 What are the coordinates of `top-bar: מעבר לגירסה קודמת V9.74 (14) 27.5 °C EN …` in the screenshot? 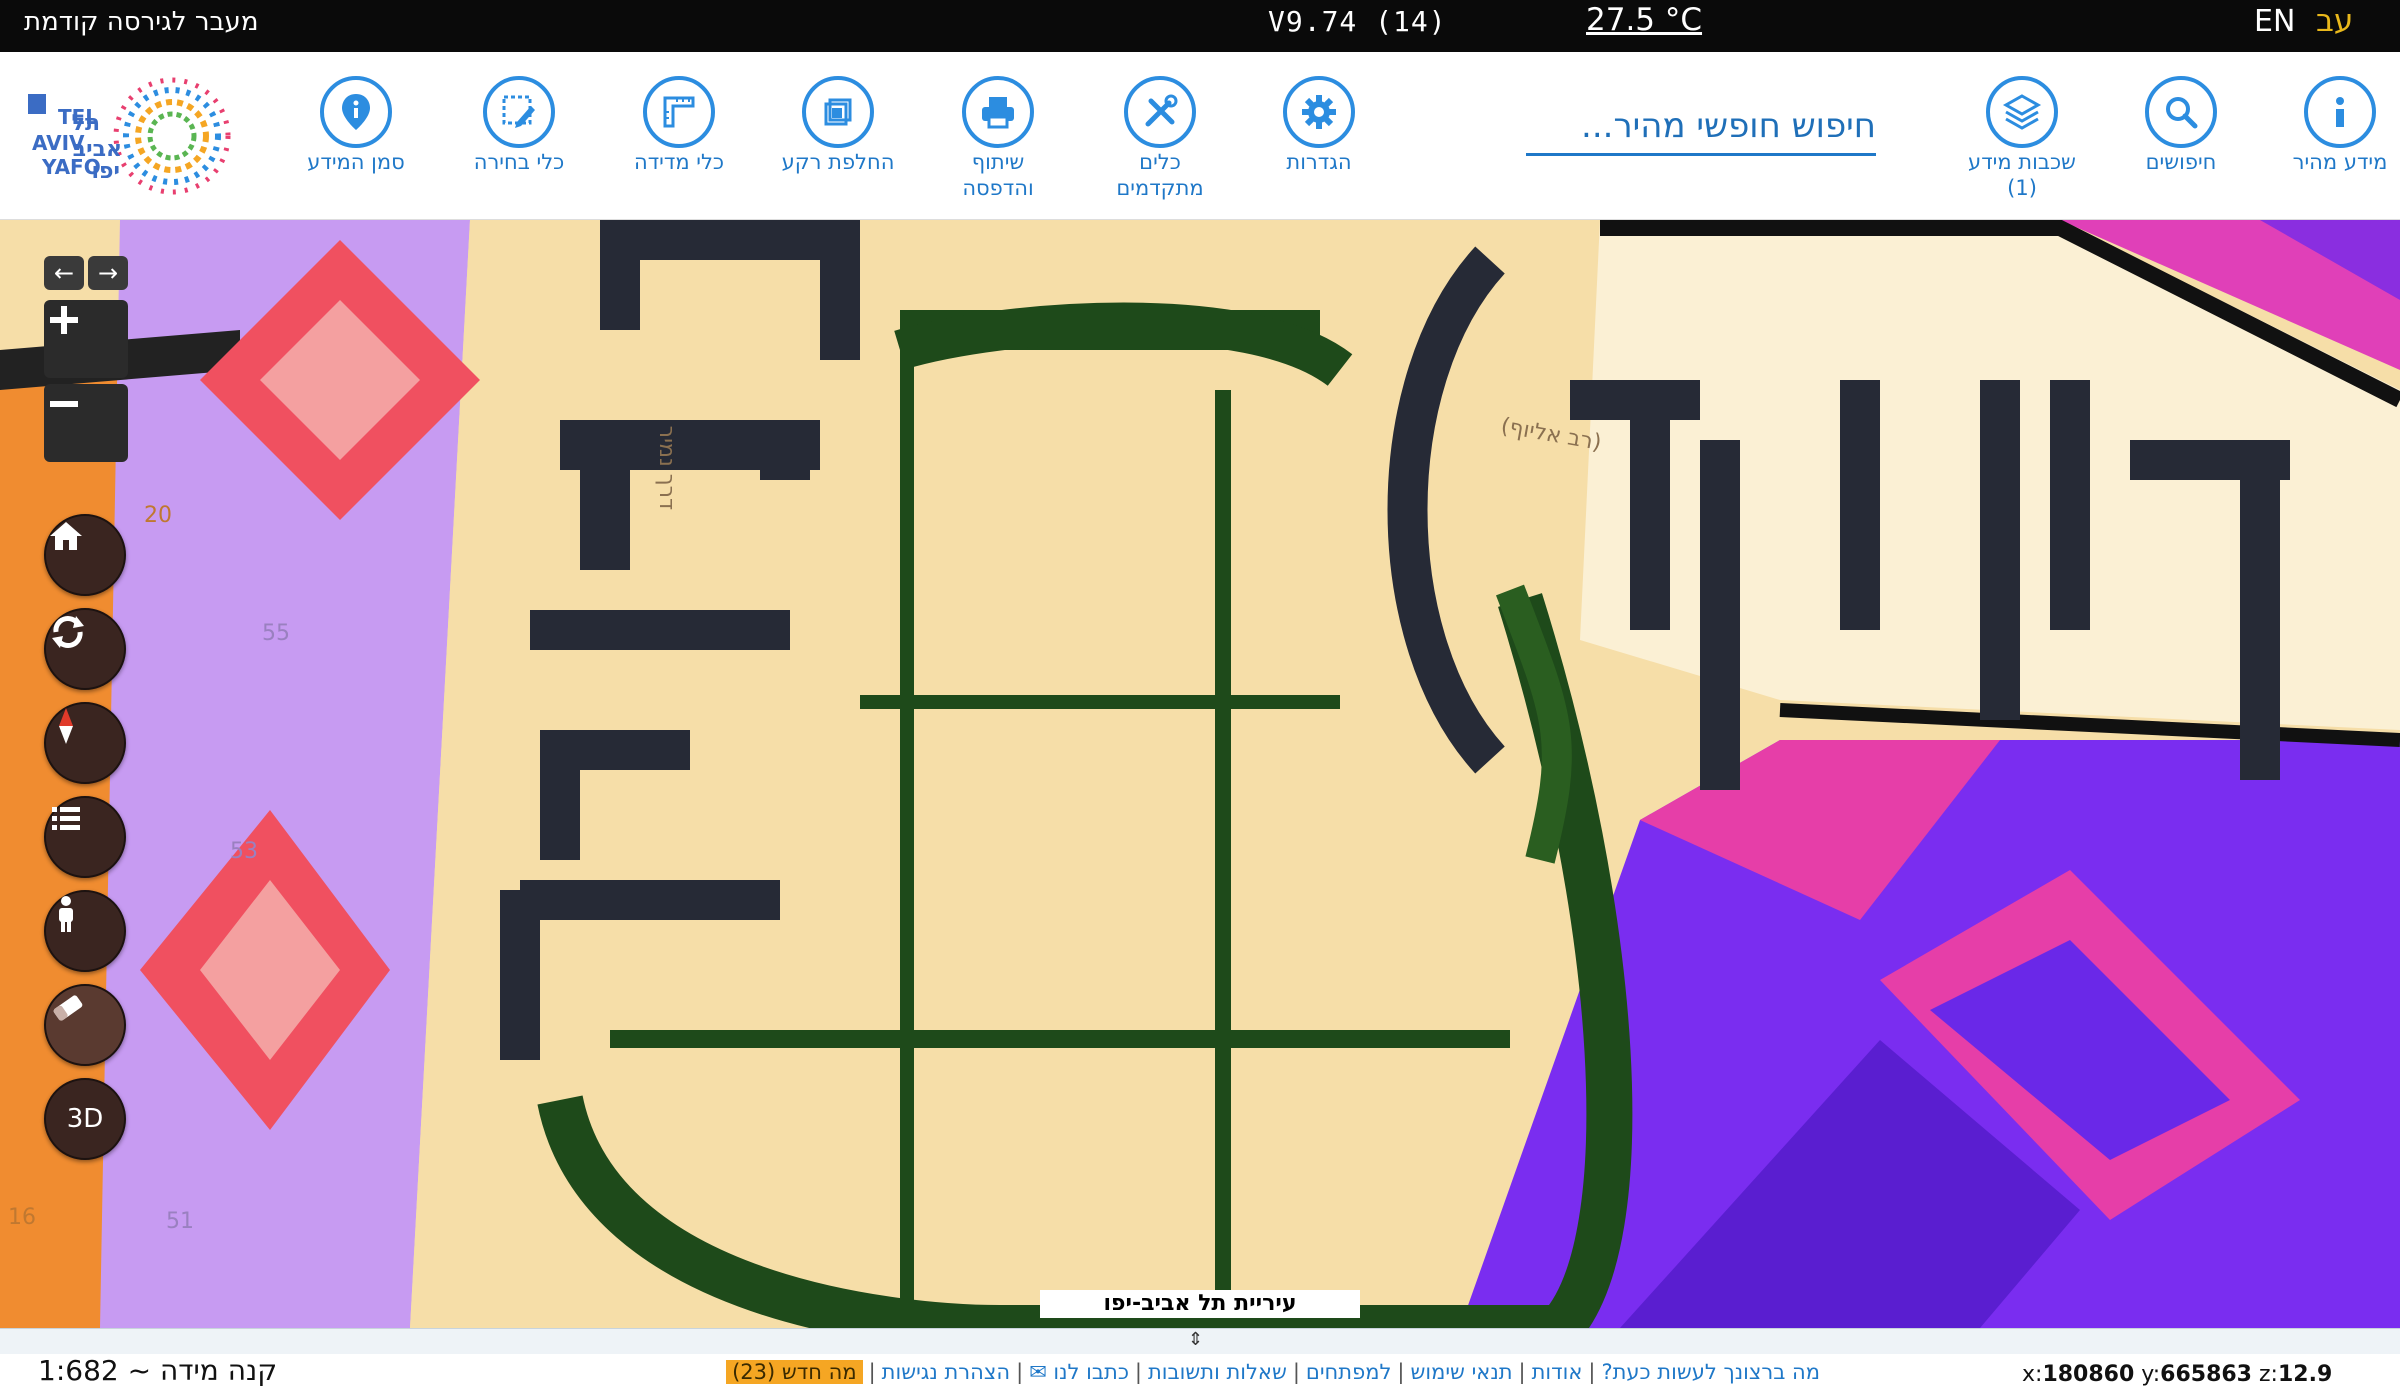 It's located at (1200, 26).